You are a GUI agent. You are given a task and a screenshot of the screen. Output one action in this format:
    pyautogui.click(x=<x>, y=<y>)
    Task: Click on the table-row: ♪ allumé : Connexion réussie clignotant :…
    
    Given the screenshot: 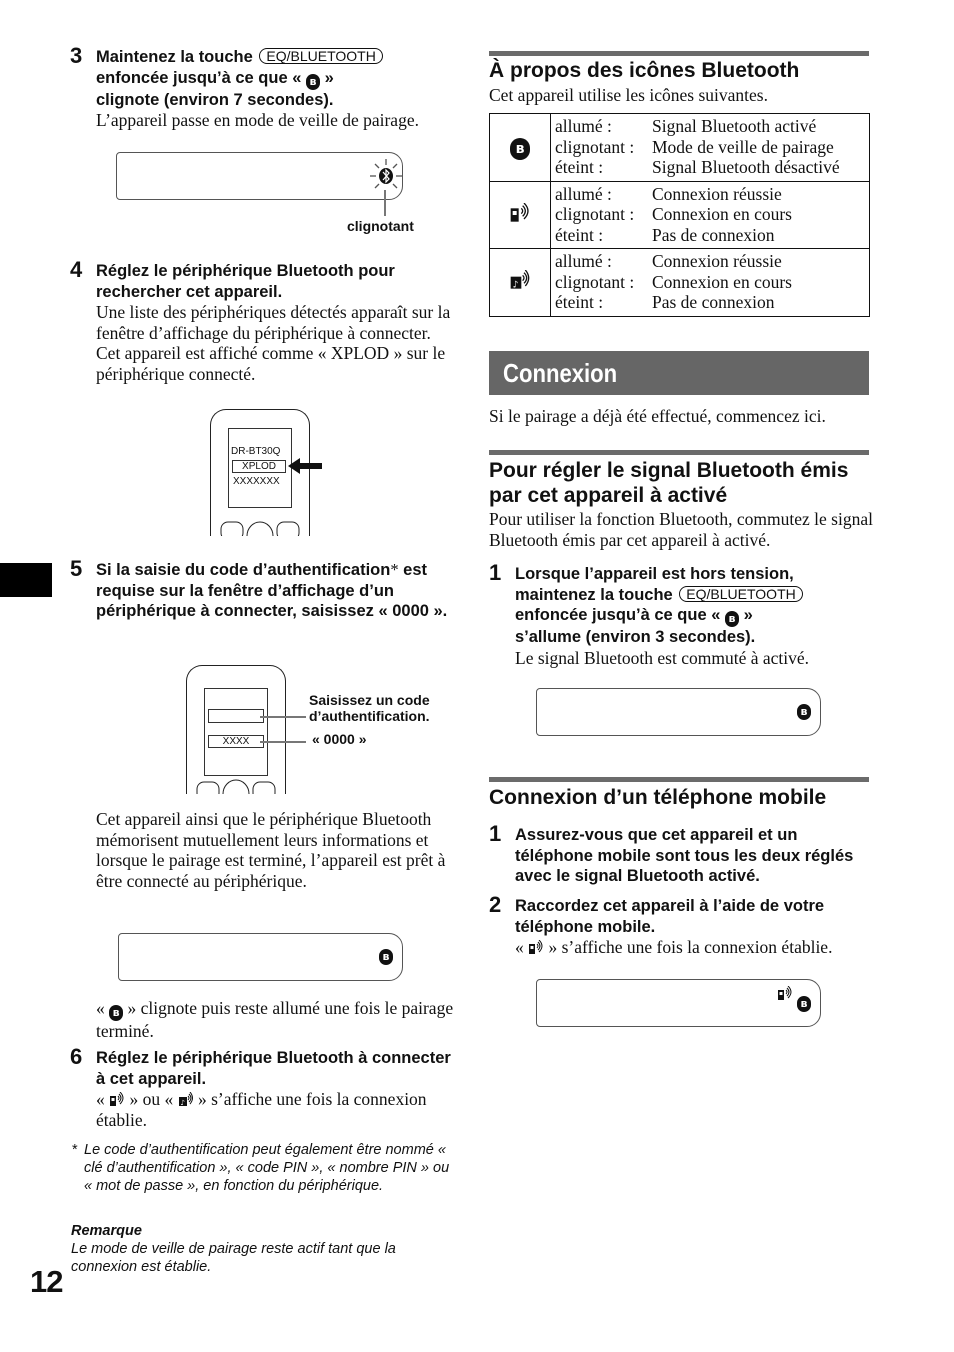 What is the action you would take?
    pyautogui.click(x=679, y=282)
    